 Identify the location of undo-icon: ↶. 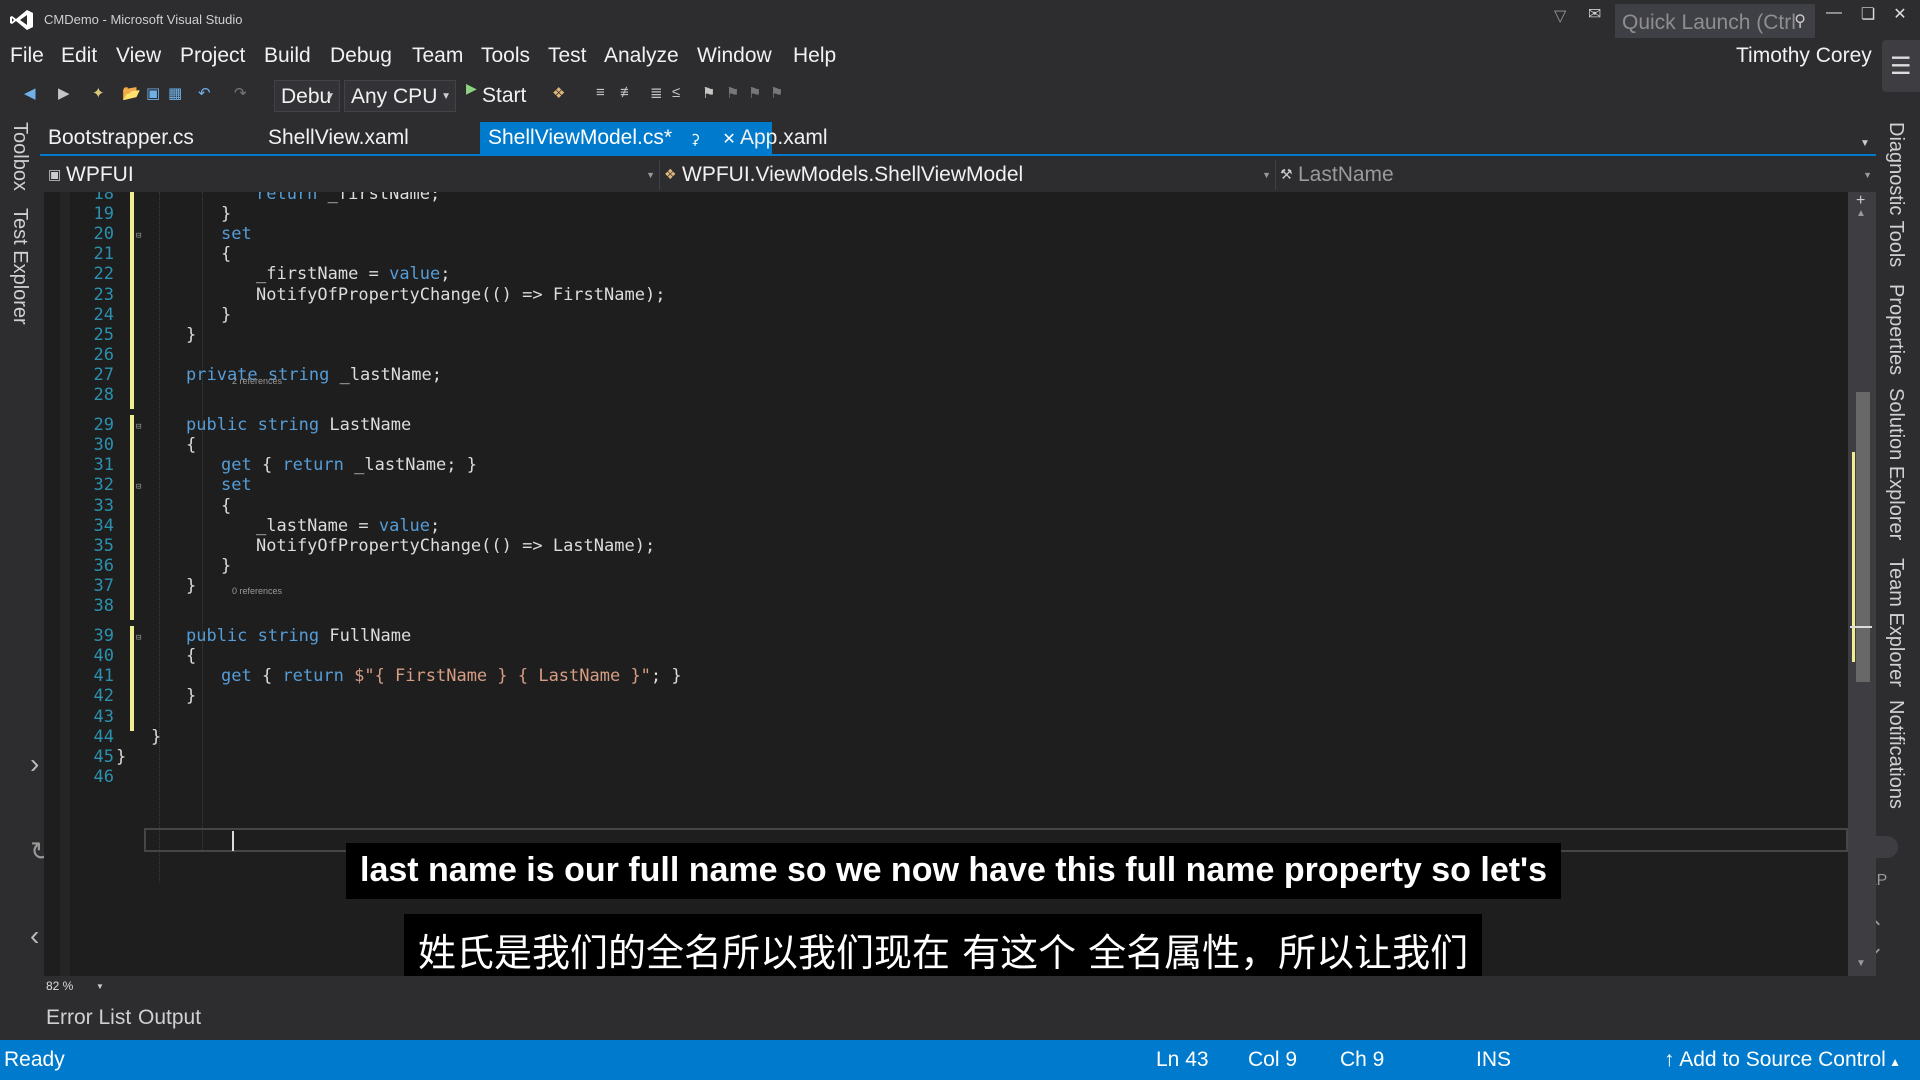
(204, 93).